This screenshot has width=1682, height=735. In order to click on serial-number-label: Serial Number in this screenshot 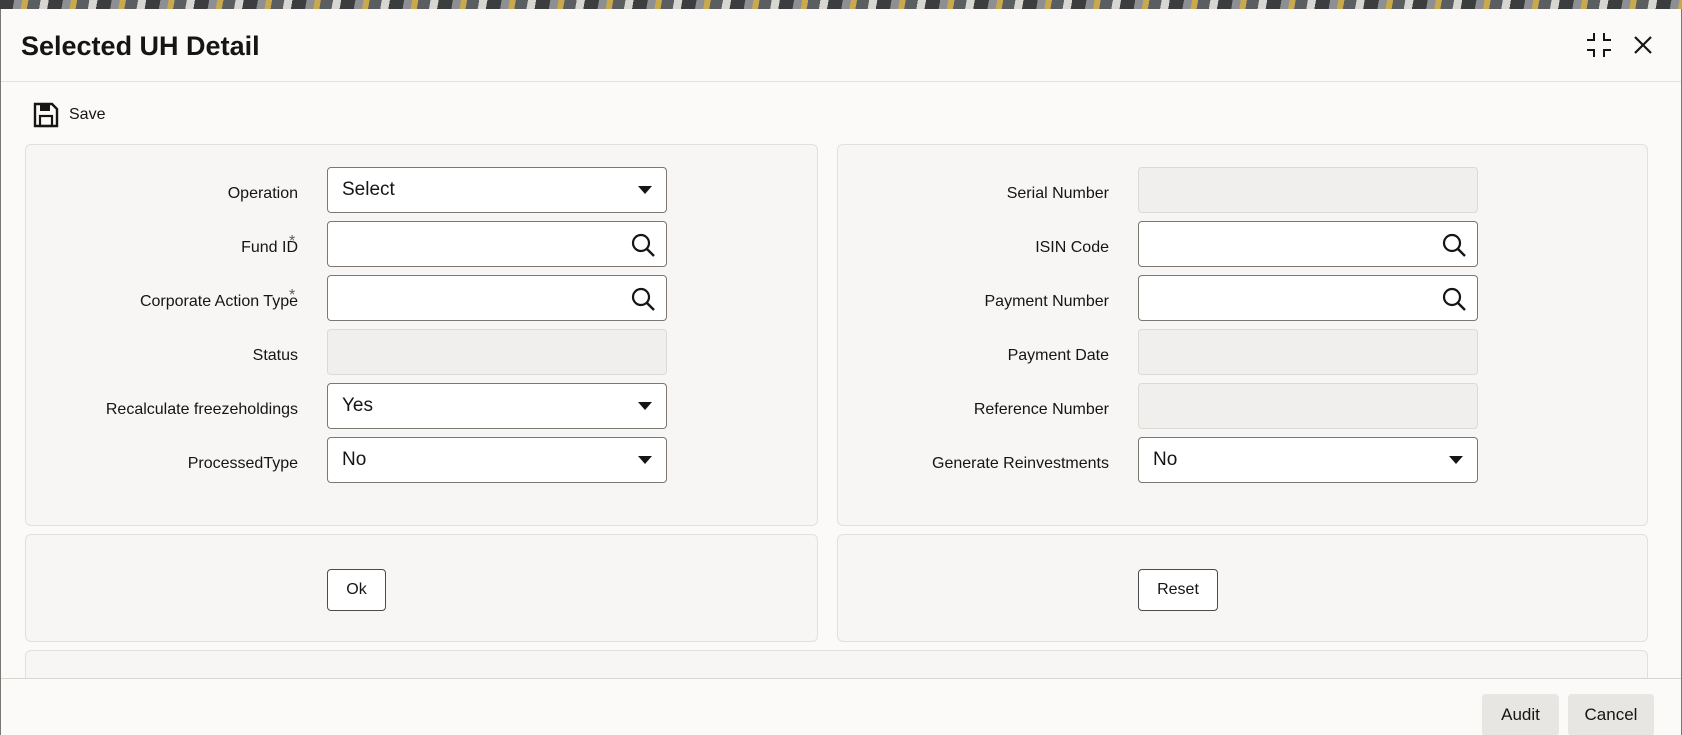, I will do `click(1057, 193)`.